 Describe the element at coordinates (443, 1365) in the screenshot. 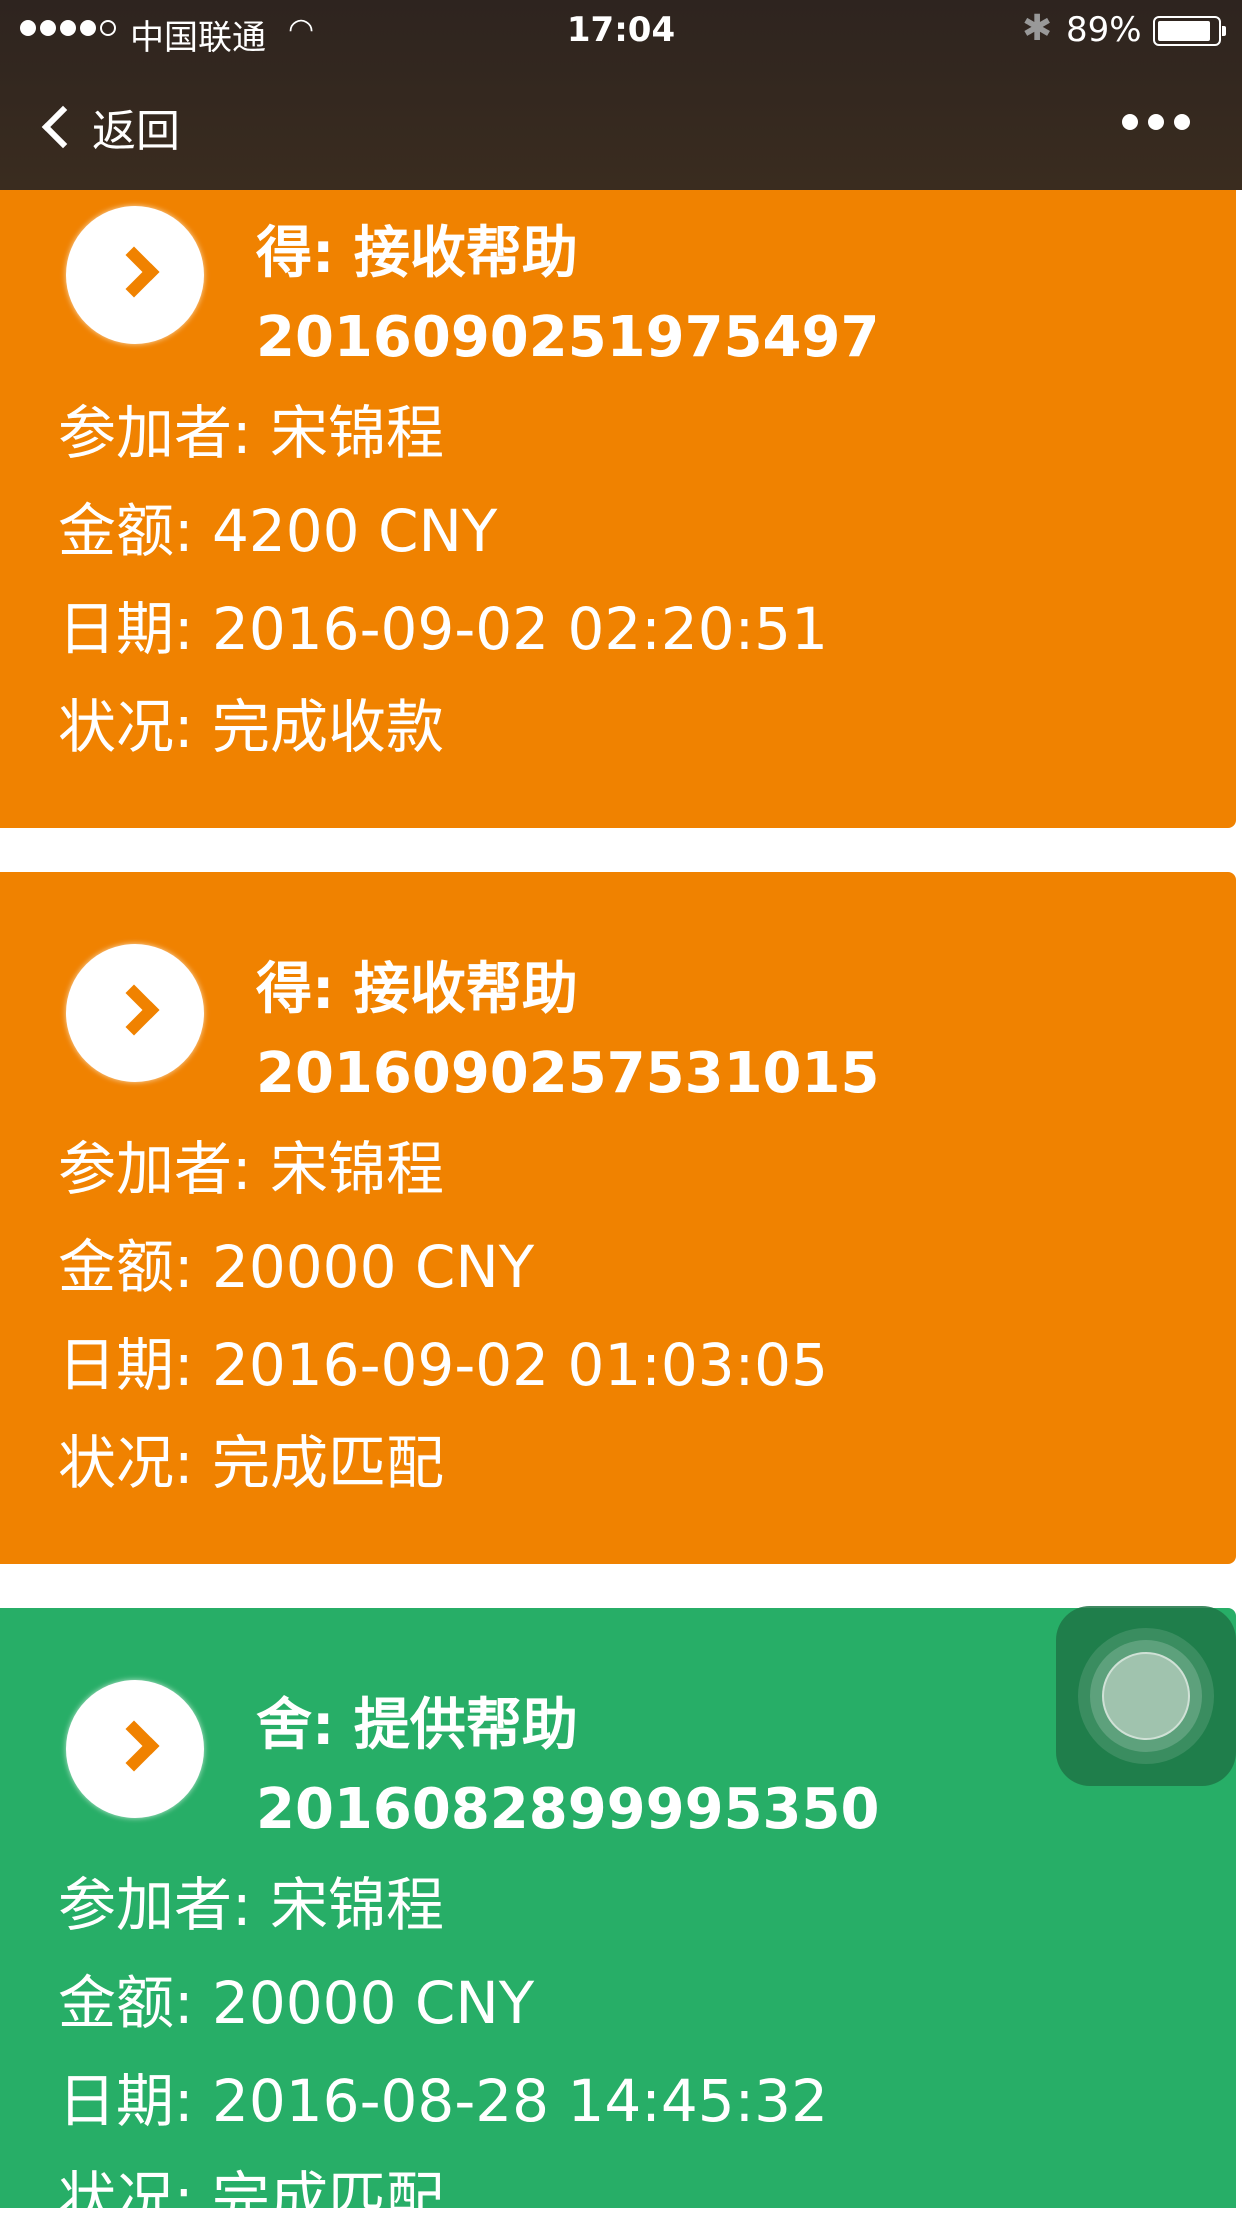

I see `card-date: 日期: 2016-09-02 01:03:05` at that location.